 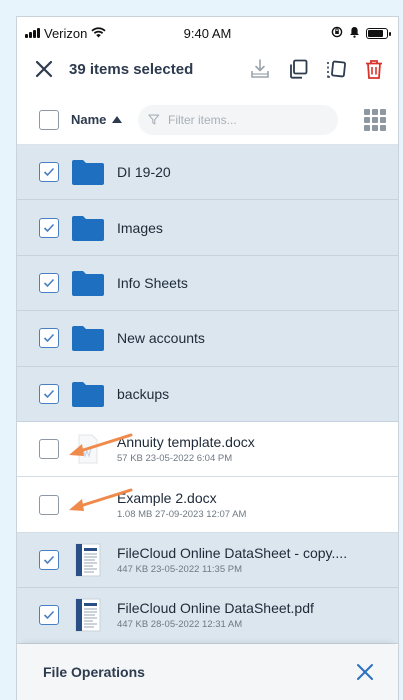 I want to click on download-button, so click(x=260, y=69).